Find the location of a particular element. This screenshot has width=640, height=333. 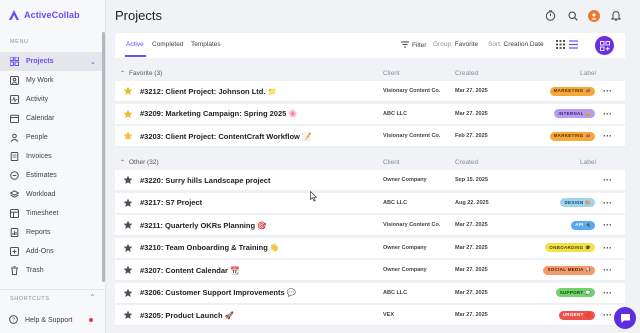

label-badge: API 🔌 is located at coordinates (583, 225).